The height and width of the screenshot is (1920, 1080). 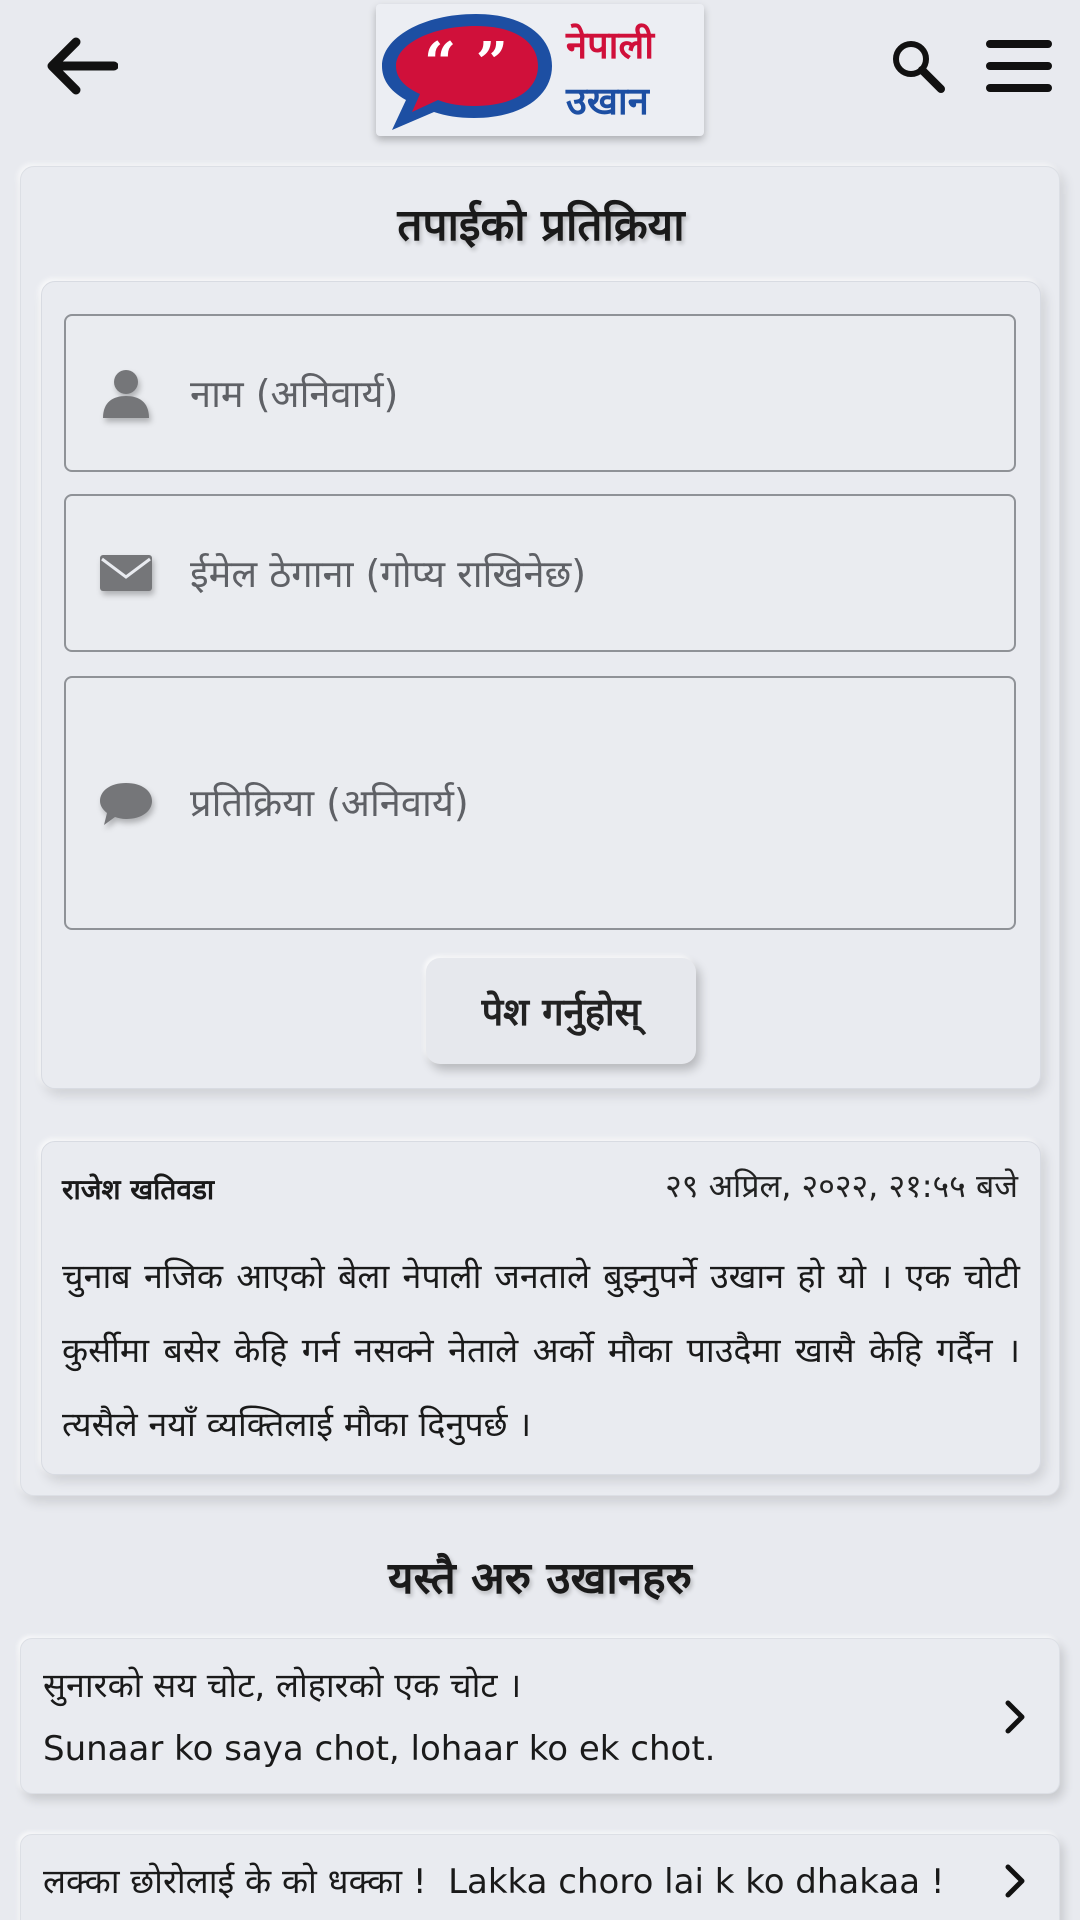 What do you see at coordinates (282, 1686) in the screenshot?
I see `related-item-nepali: सुनारको सय चोट, लोहारको एक चोट ।` at bounding box center [282, 1686].